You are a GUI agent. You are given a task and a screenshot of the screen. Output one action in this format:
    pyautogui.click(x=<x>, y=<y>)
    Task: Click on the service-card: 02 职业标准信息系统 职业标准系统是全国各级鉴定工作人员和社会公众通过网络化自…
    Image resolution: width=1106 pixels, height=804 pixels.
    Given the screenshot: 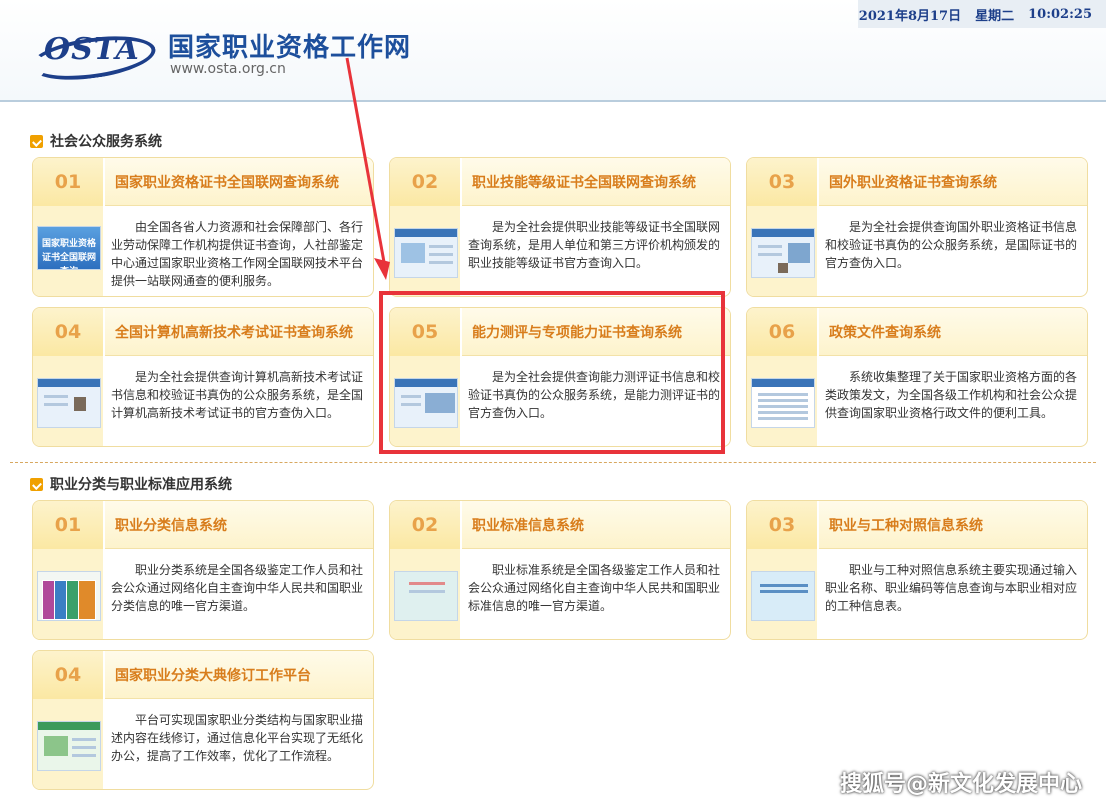 What is the action you would take?
    pyautogui.click(x=560, y=570)
    